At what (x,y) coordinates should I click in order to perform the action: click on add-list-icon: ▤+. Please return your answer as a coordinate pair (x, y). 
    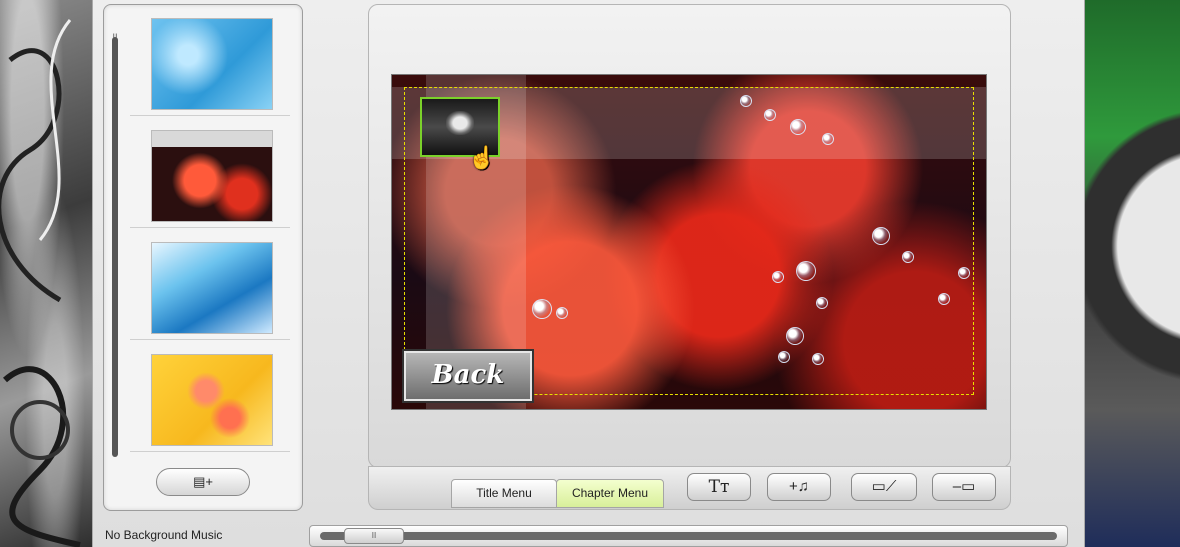
    Looking at the image, I should click on (203, 481).